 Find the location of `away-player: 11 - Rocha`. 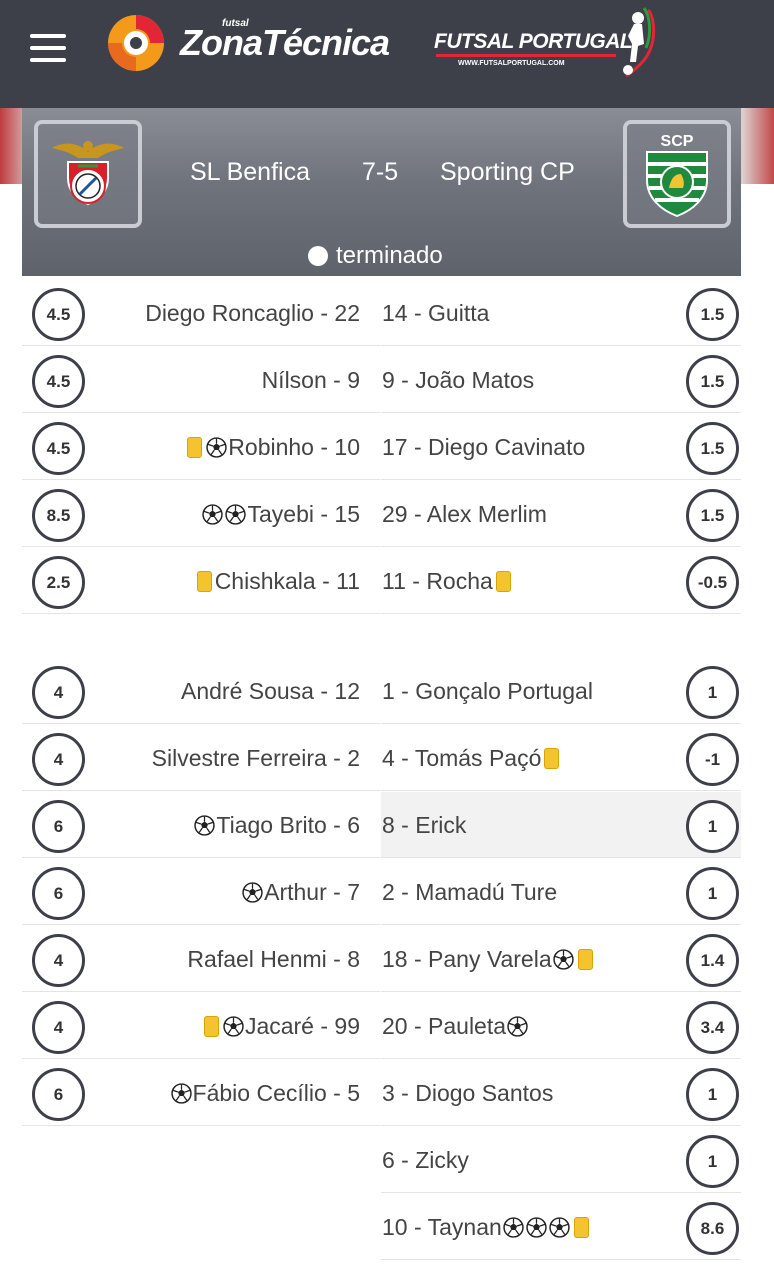

away-player: 11 - Rocha is located at coordinates (448, 581).